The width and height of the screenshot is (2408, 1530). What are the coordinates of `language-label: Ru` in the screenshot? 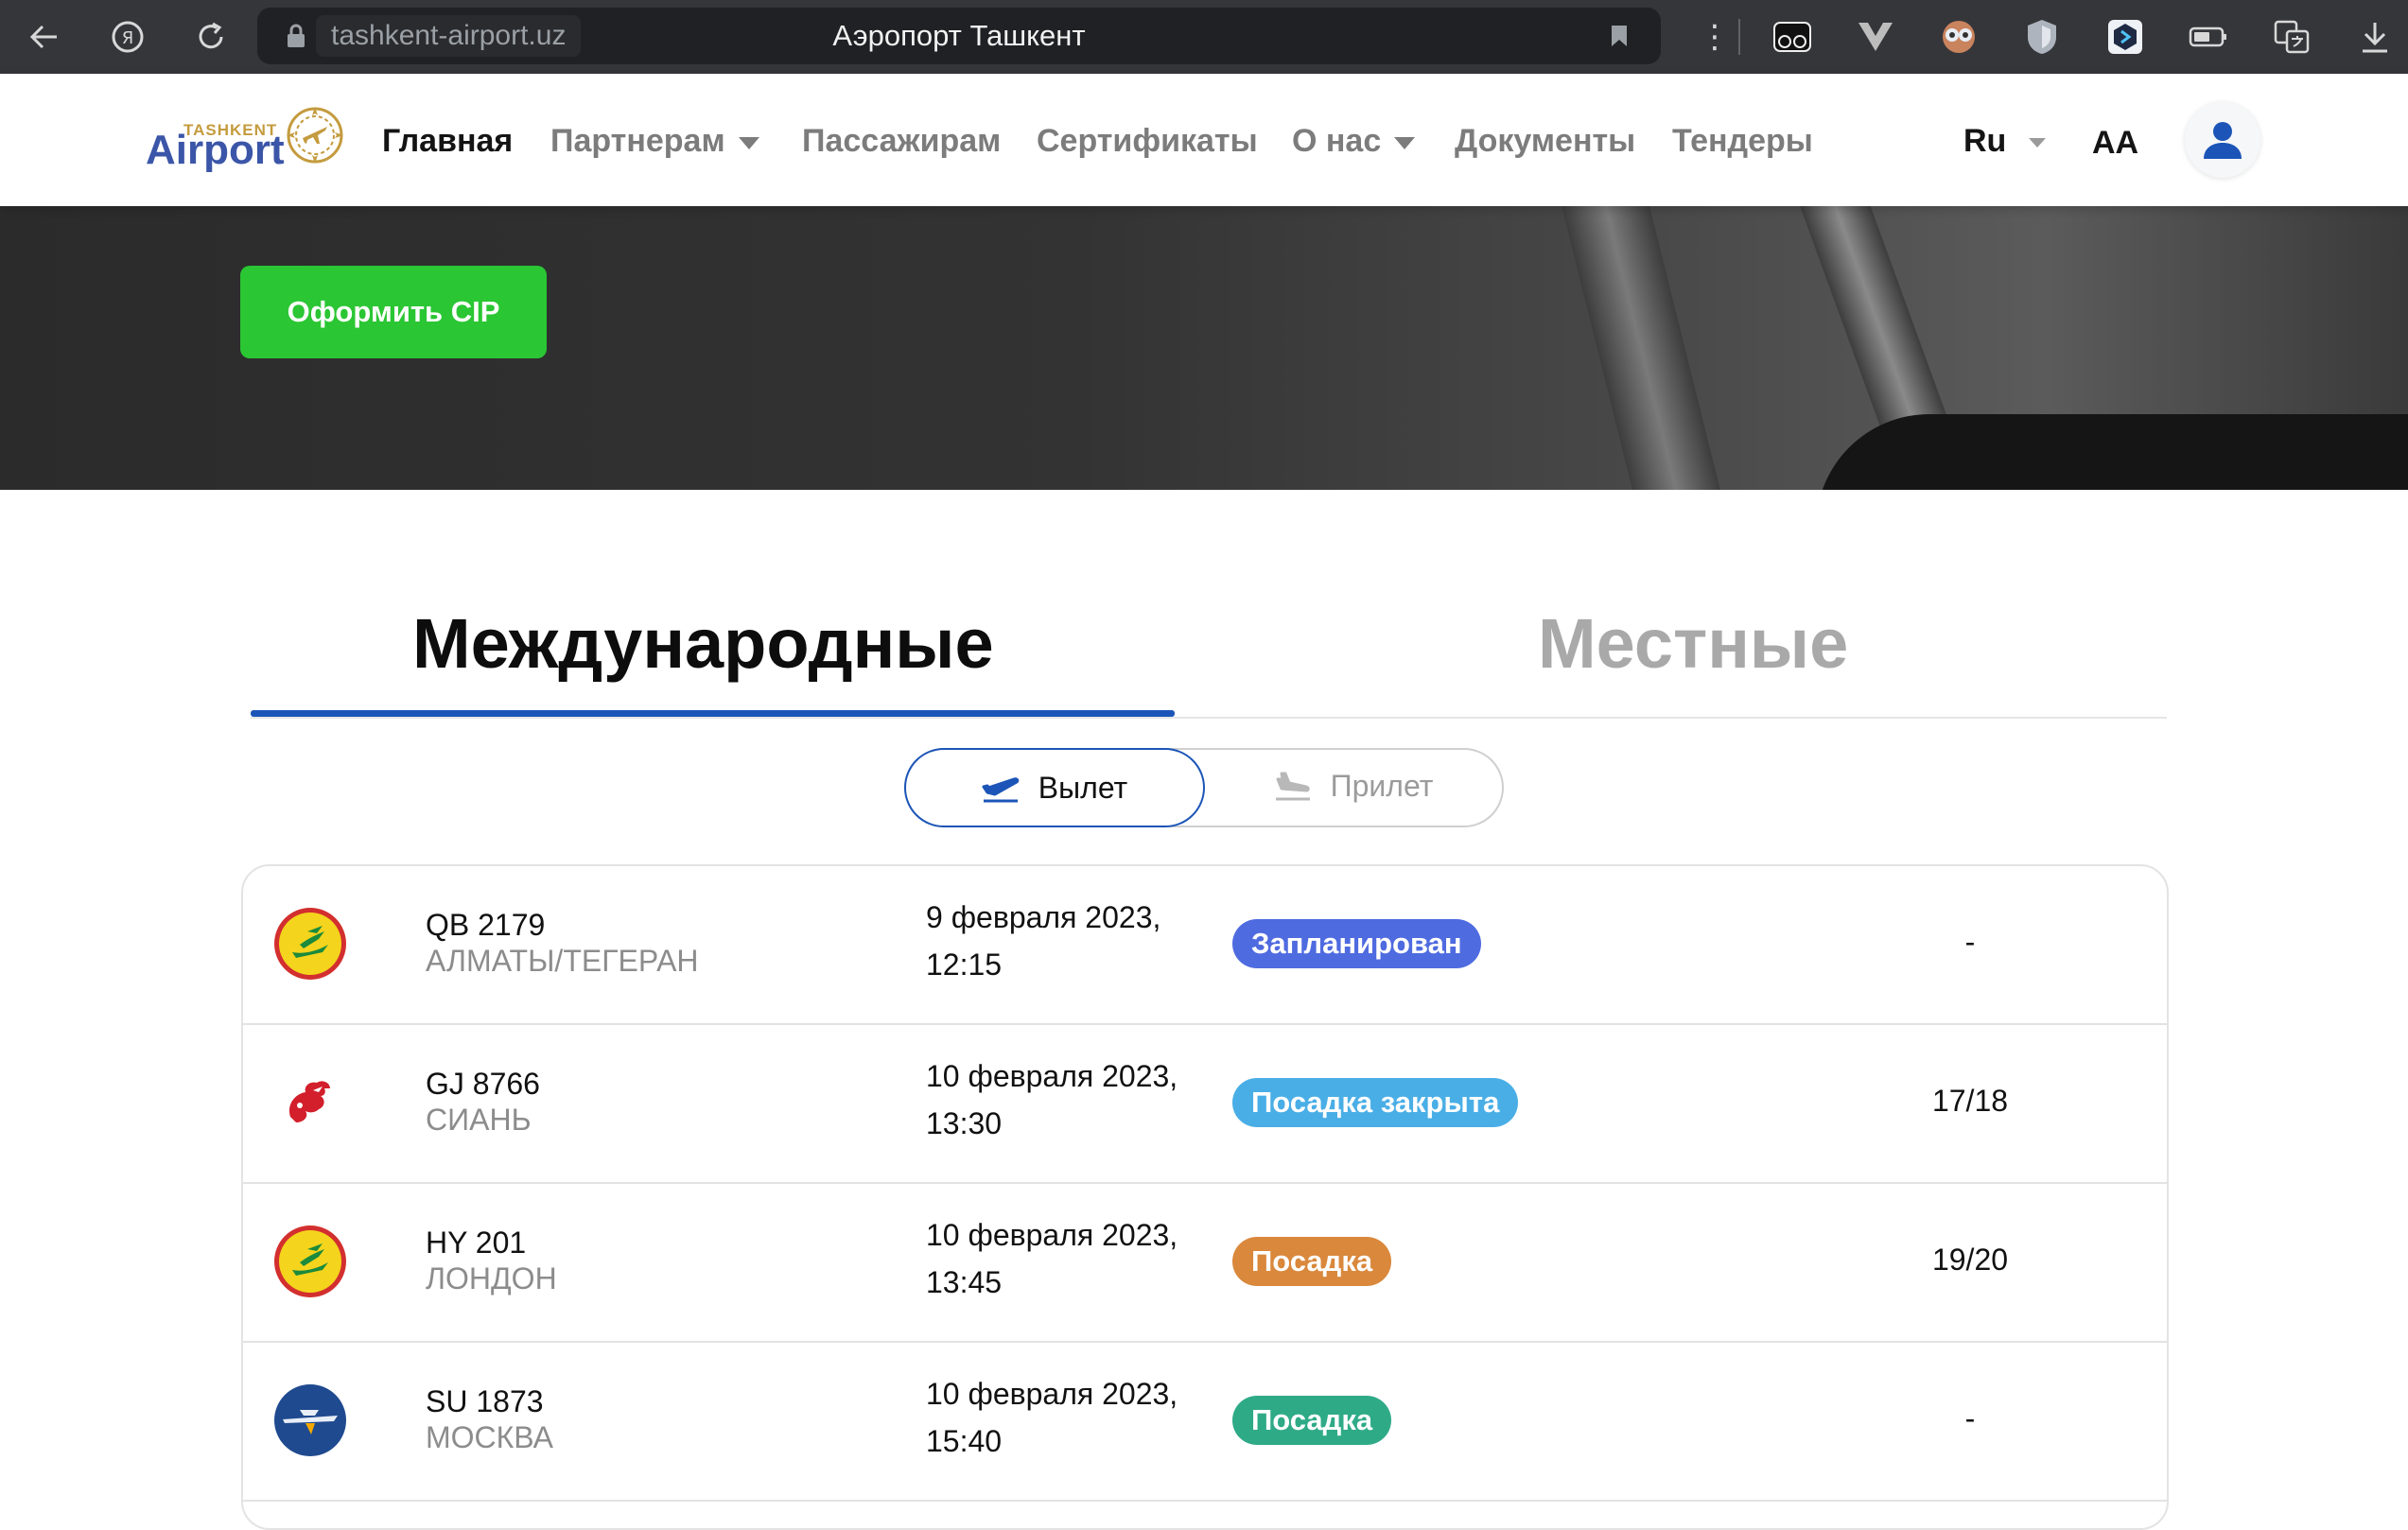 It's located at (1985, 141).